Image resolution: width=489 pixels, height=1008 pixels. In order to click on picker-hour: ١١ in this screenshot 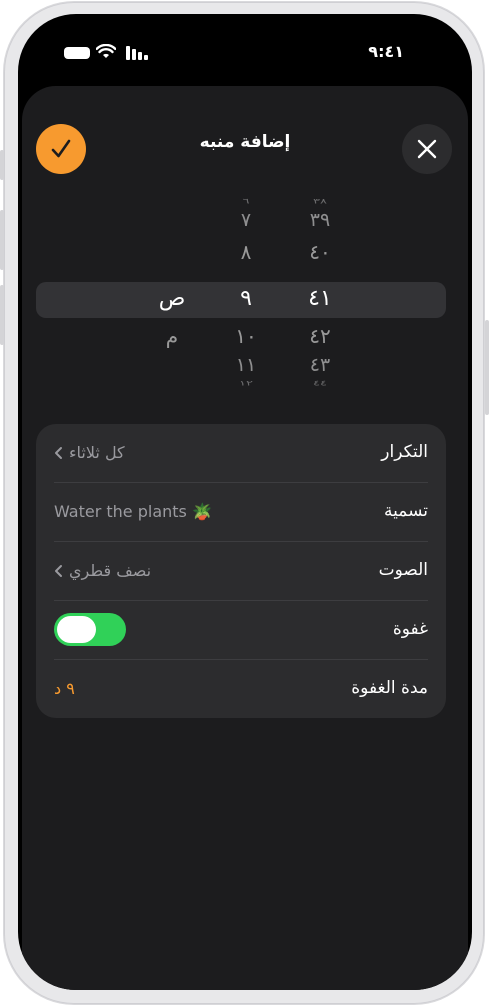, I will do `click(246, 365)`.